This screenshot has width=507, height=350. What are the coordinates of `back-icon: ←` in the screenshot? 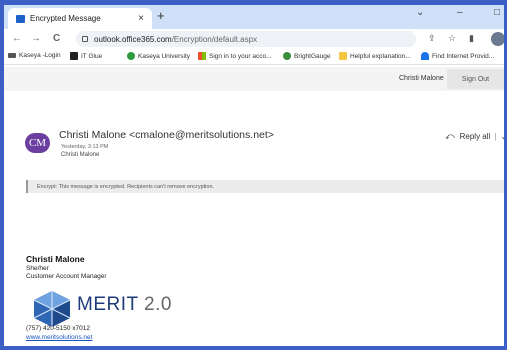 It's located at (17, 38).